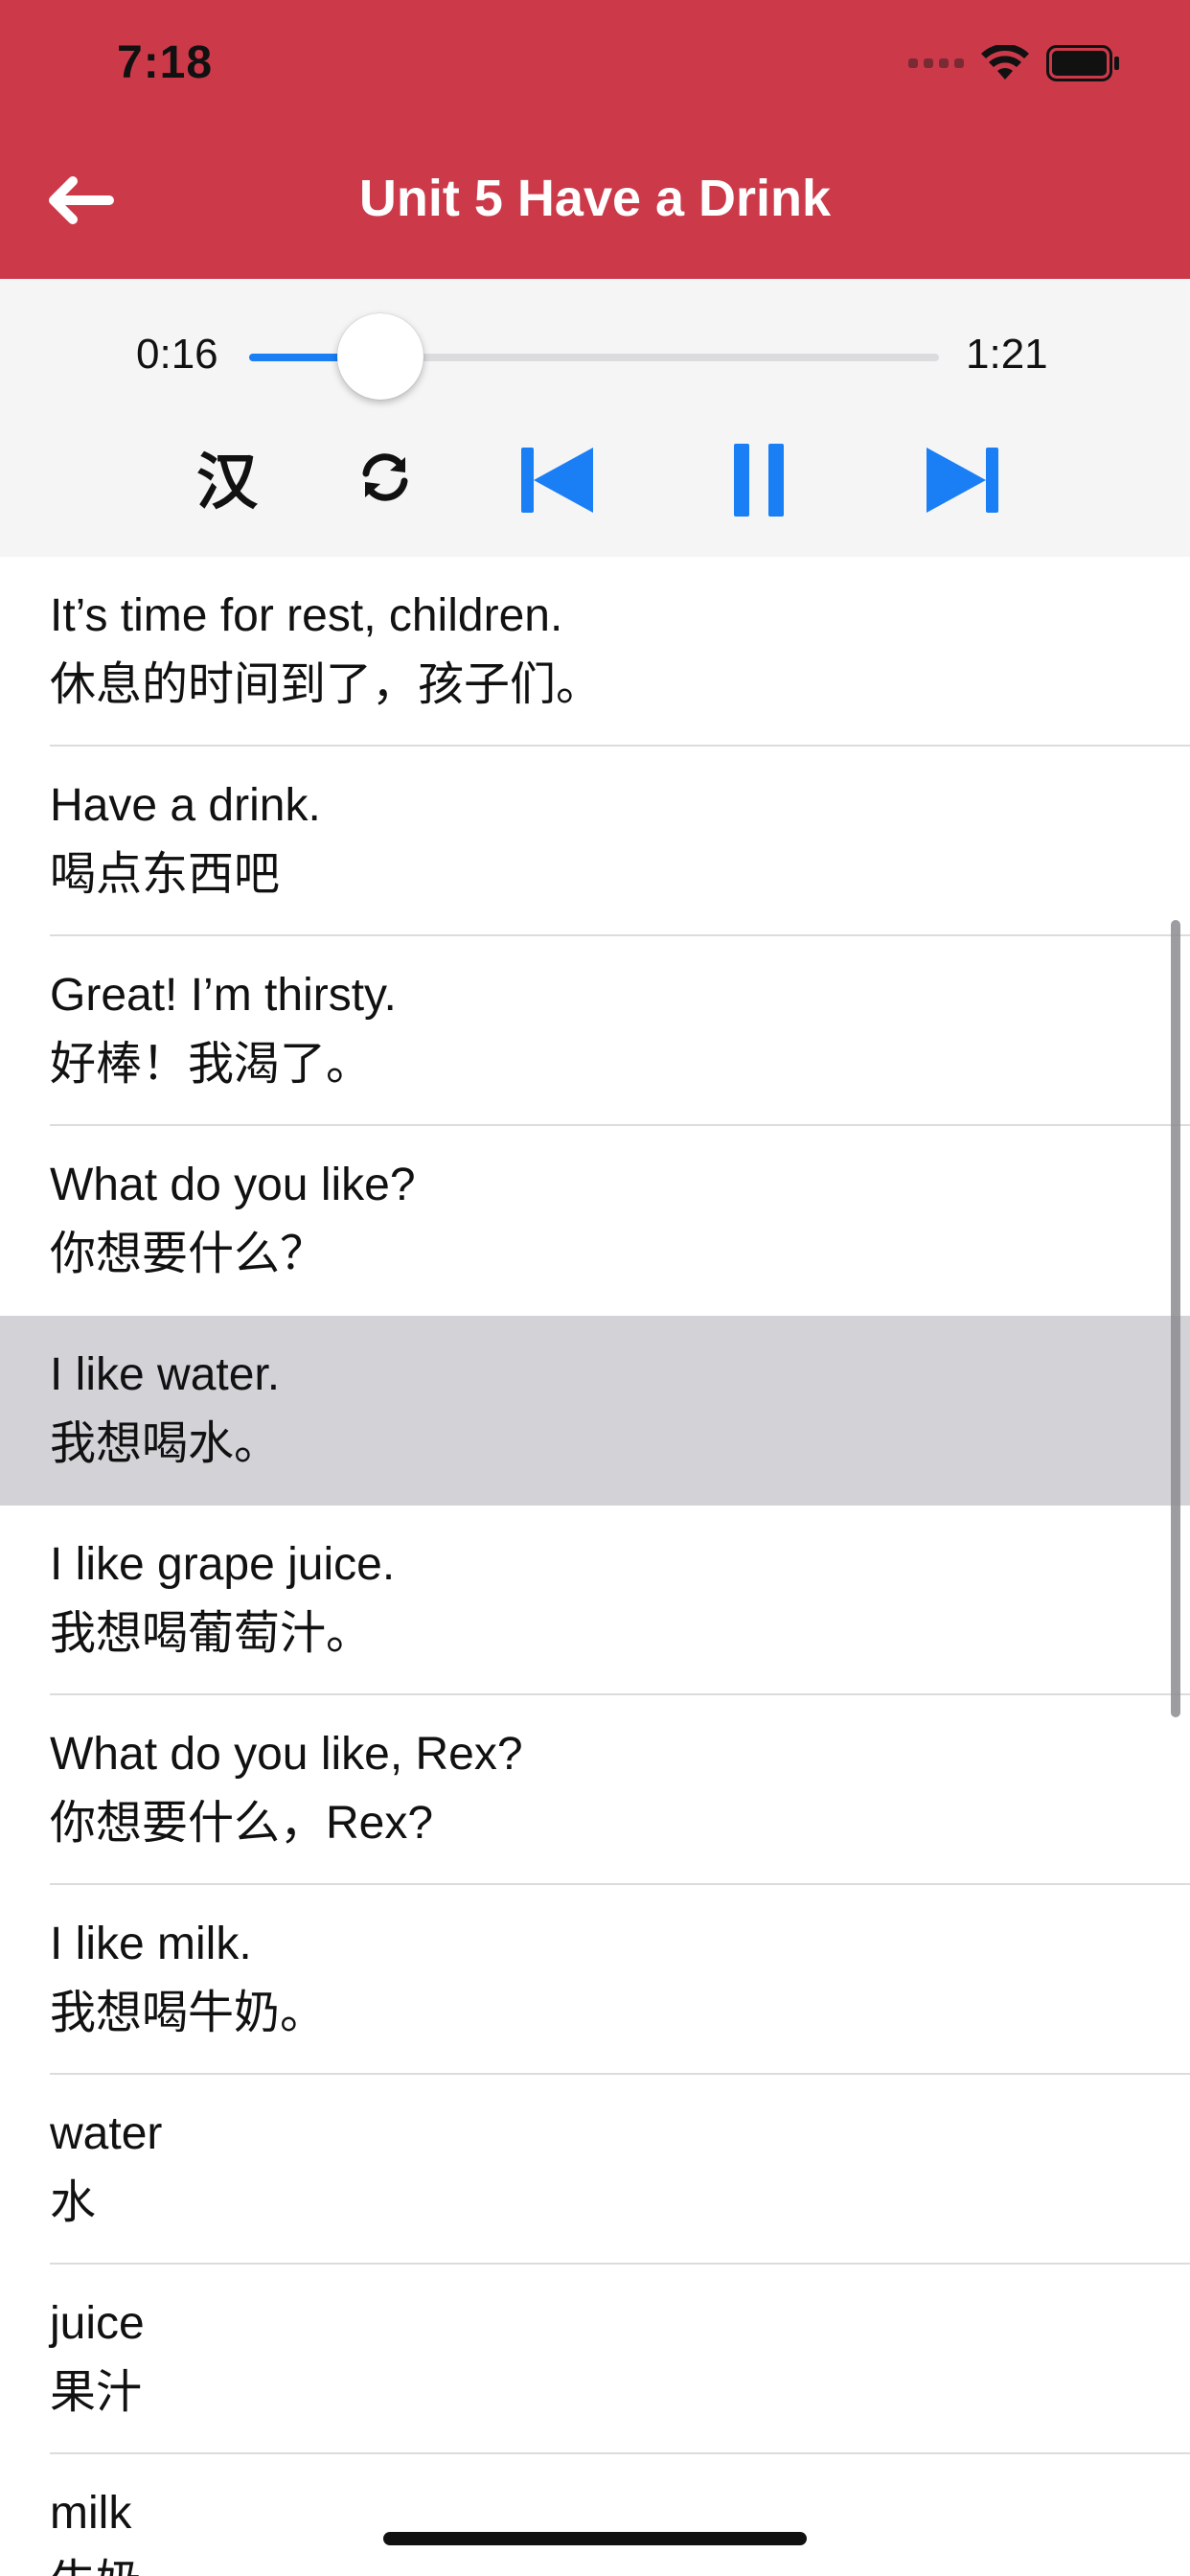 This screenshot has height=2576, width=1190. Describe the element at coordinates (97, 2392) in the screenshot. I see `sentence-chinese: 果汁` at that location.